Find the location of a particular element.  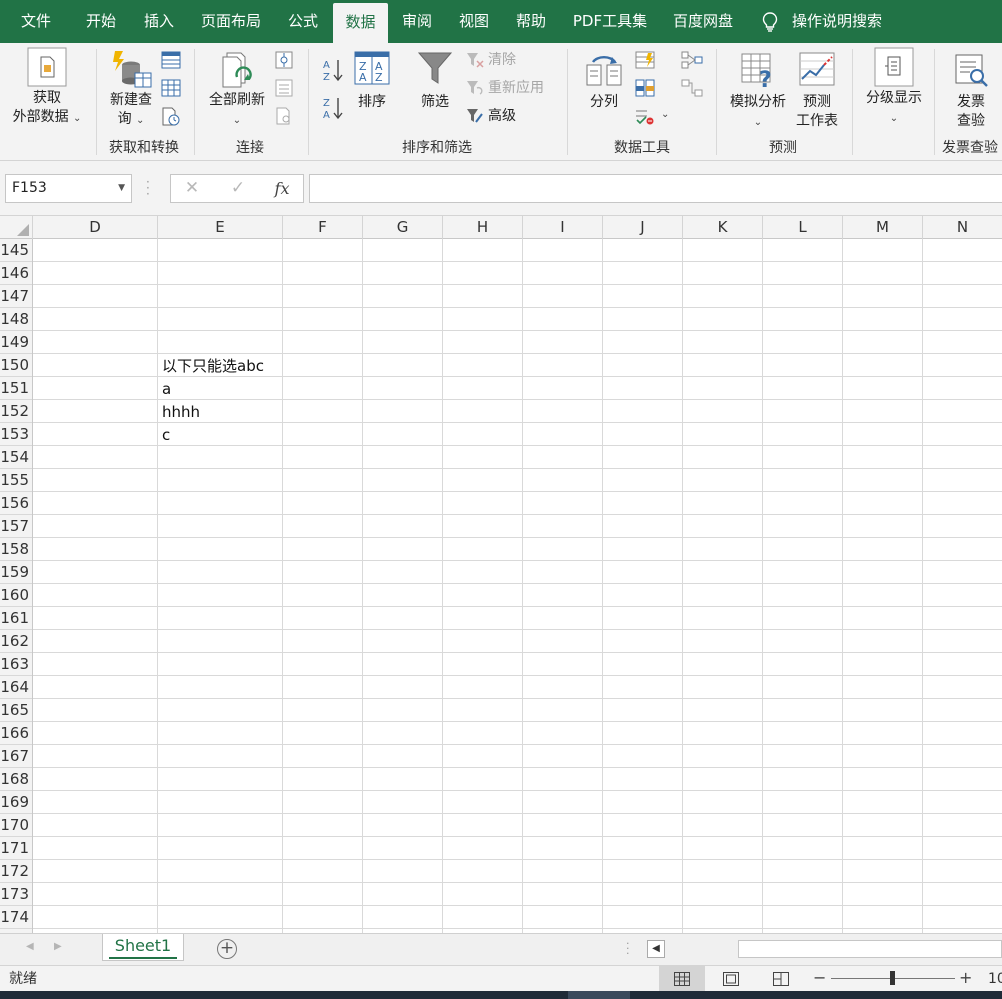

consolidate-icon is located at coordinates (692, 60).